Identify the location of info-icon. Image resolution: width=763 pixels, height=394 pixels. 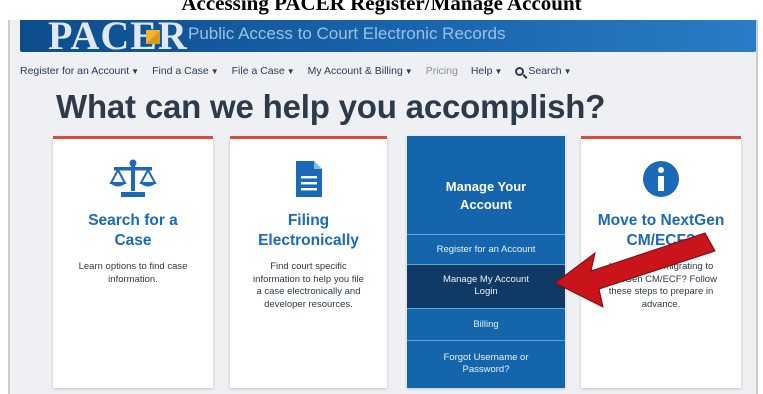
(661, 179).